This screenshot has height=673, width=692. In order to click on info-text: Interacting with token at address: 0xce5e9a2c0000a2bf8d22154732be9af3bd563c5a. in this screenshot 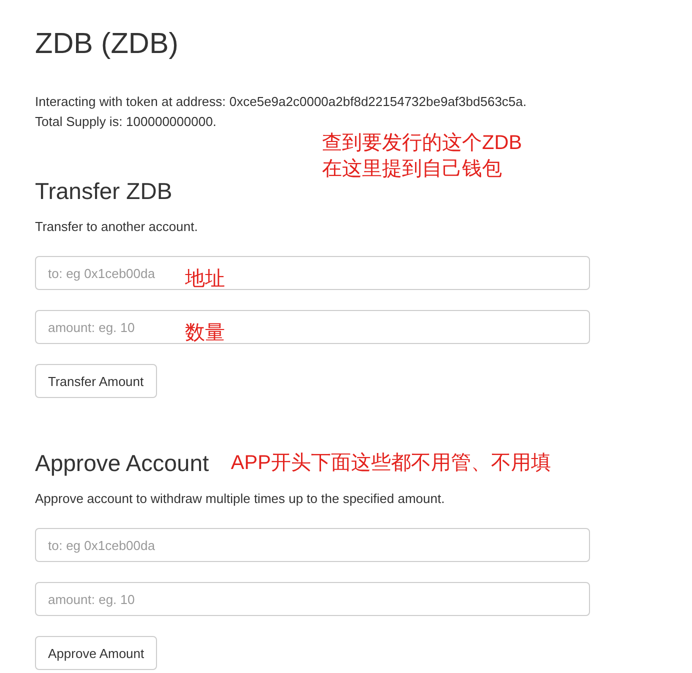, I will do `click(281, 102)`.